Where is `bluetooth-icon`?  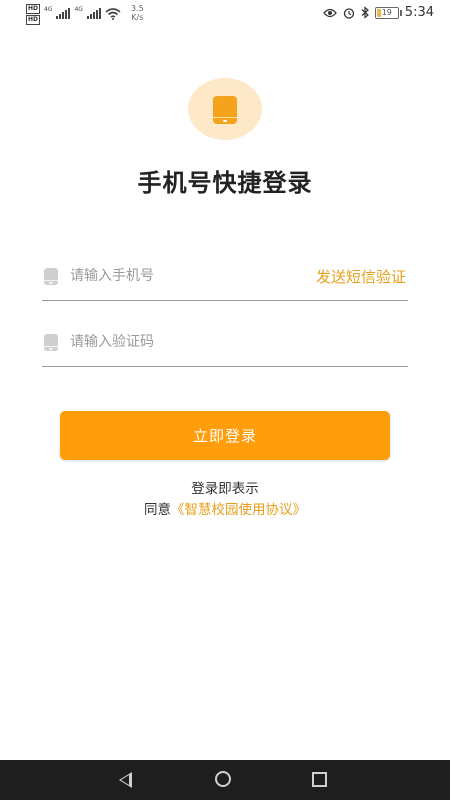 bluetooth-icon is located at coordinates (365, 12).